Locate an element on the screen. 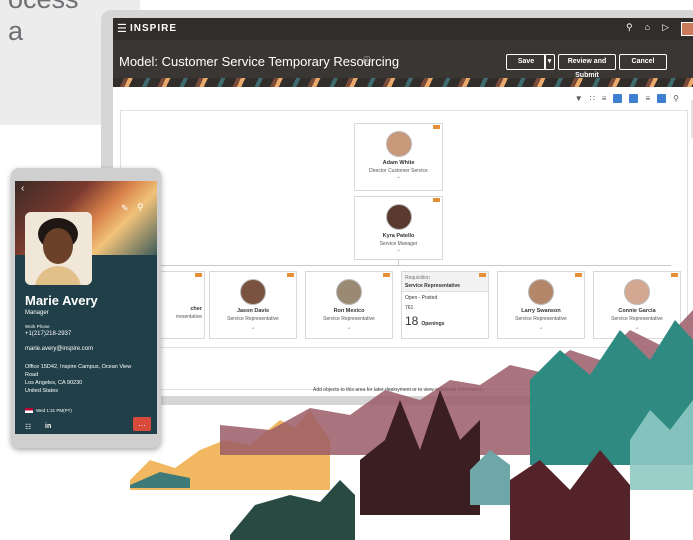 The height and width of the screenshot is (540, 693). slack-icon: ☷ is located at coordinates (28, 427).